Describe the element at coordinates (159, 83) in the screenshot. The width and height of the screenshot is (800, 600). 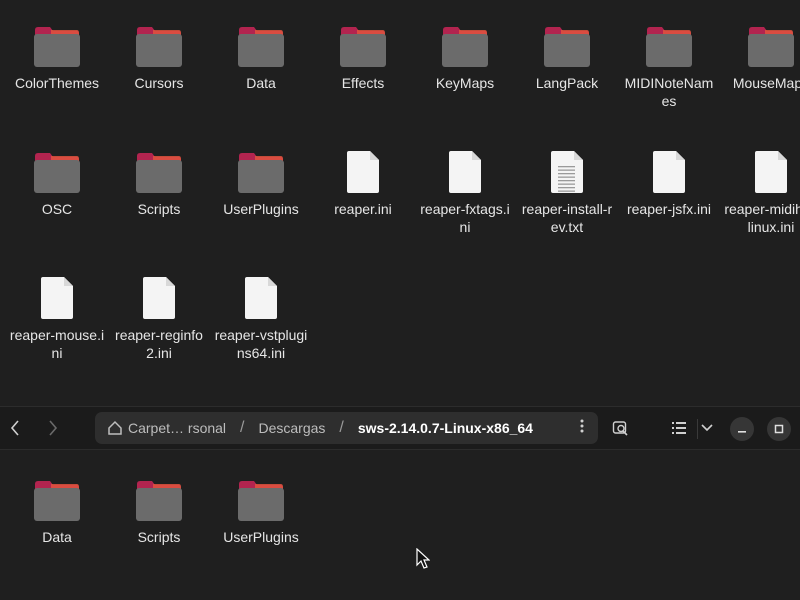
I see `item-label: Cursors` at that location.